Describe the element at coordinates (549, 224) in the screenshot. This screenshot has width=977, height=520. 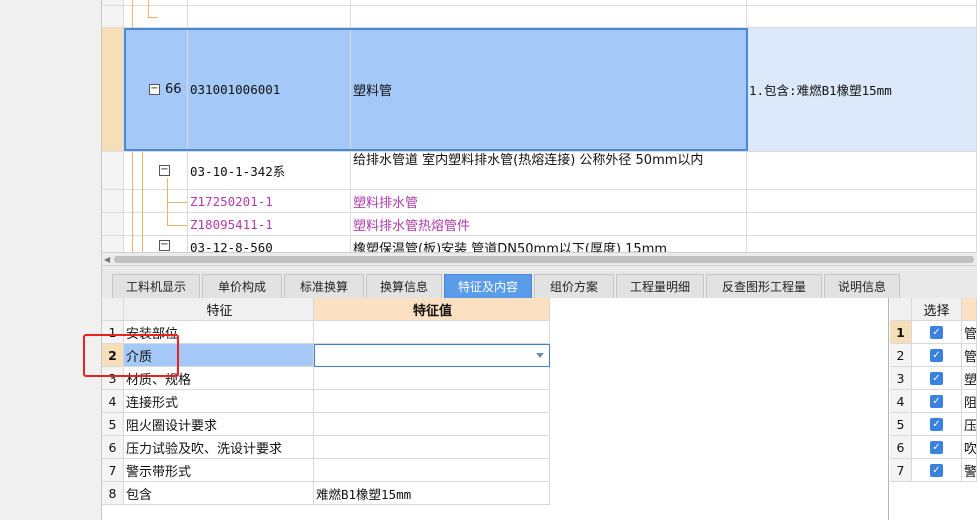
I see `item-name: 塑料排水管热熔管件` at that location.